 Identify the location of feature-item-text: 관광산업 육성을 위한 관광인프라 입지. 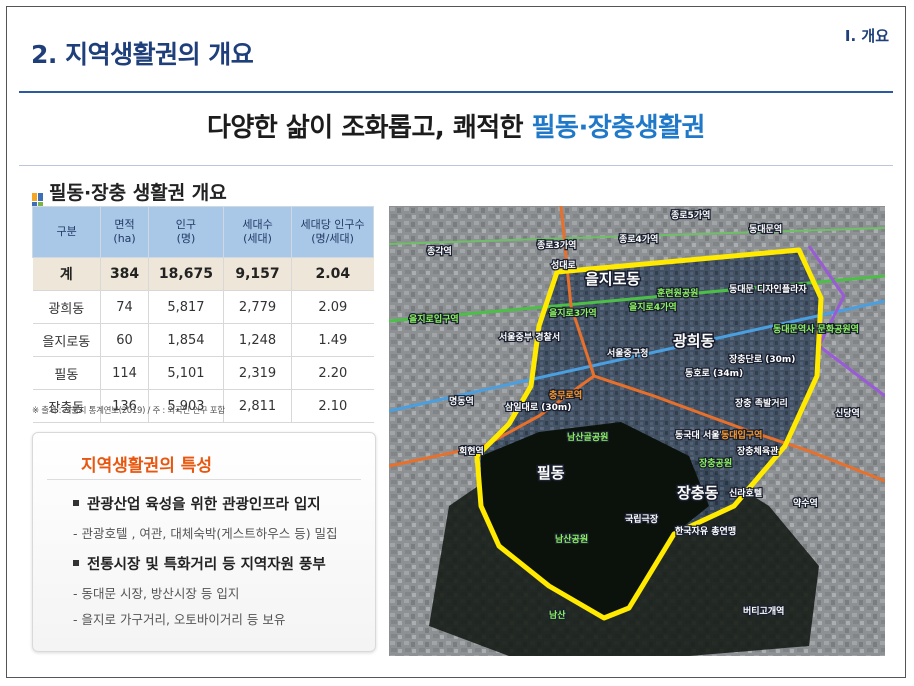
(204, 505).